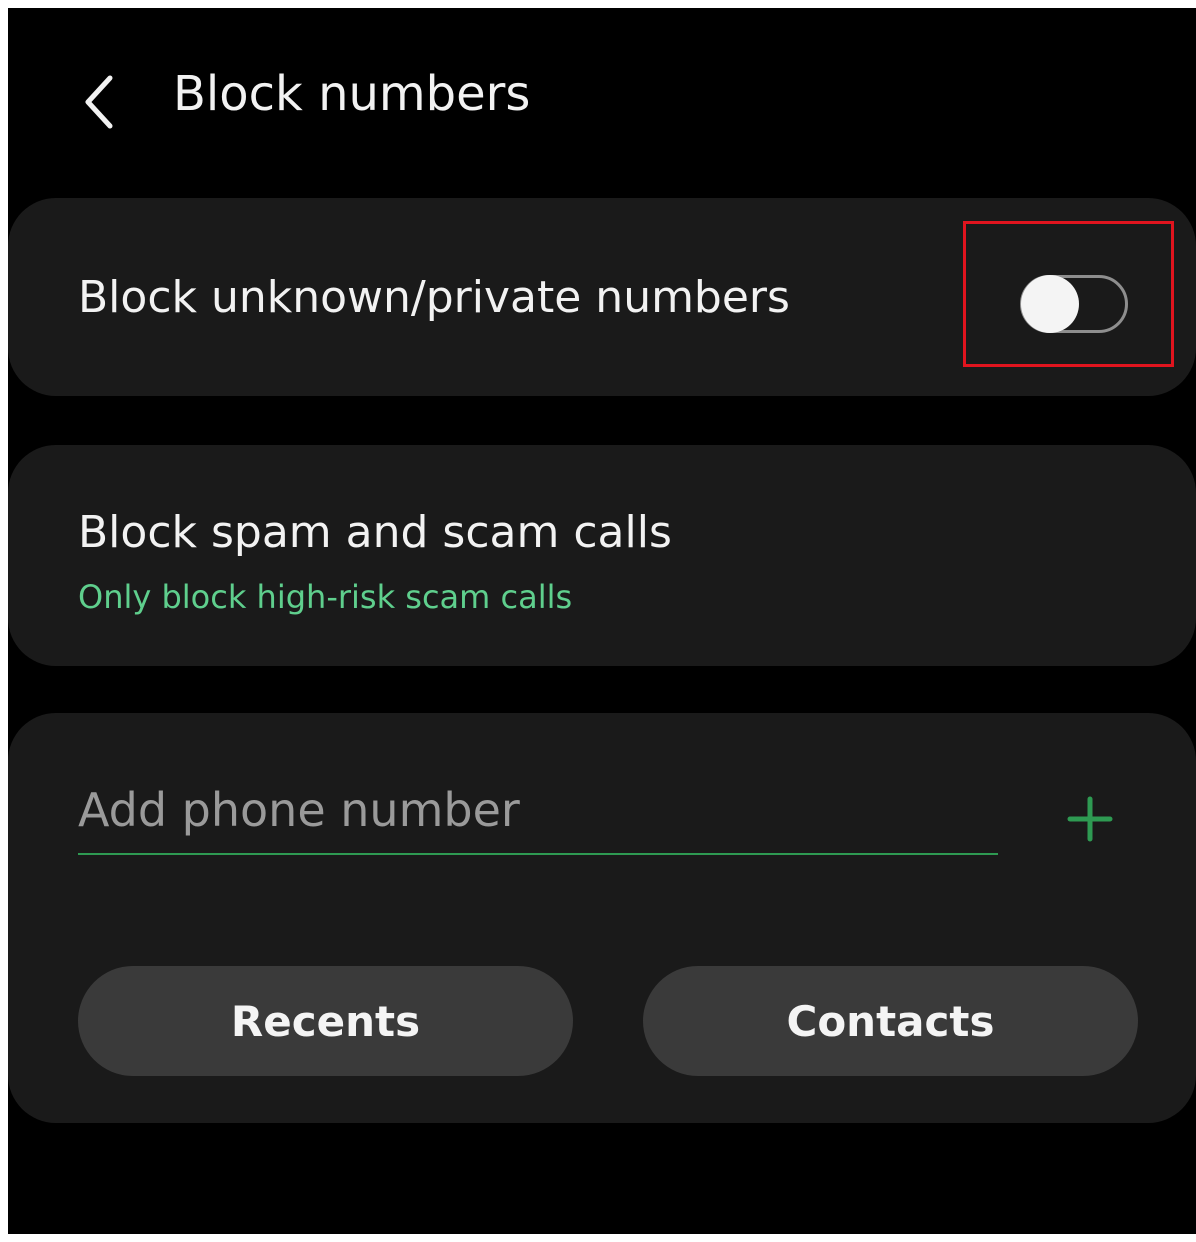  Describe the element at coordinates (538, 815) in the screenshot. I see `phone-number-input` at that location.